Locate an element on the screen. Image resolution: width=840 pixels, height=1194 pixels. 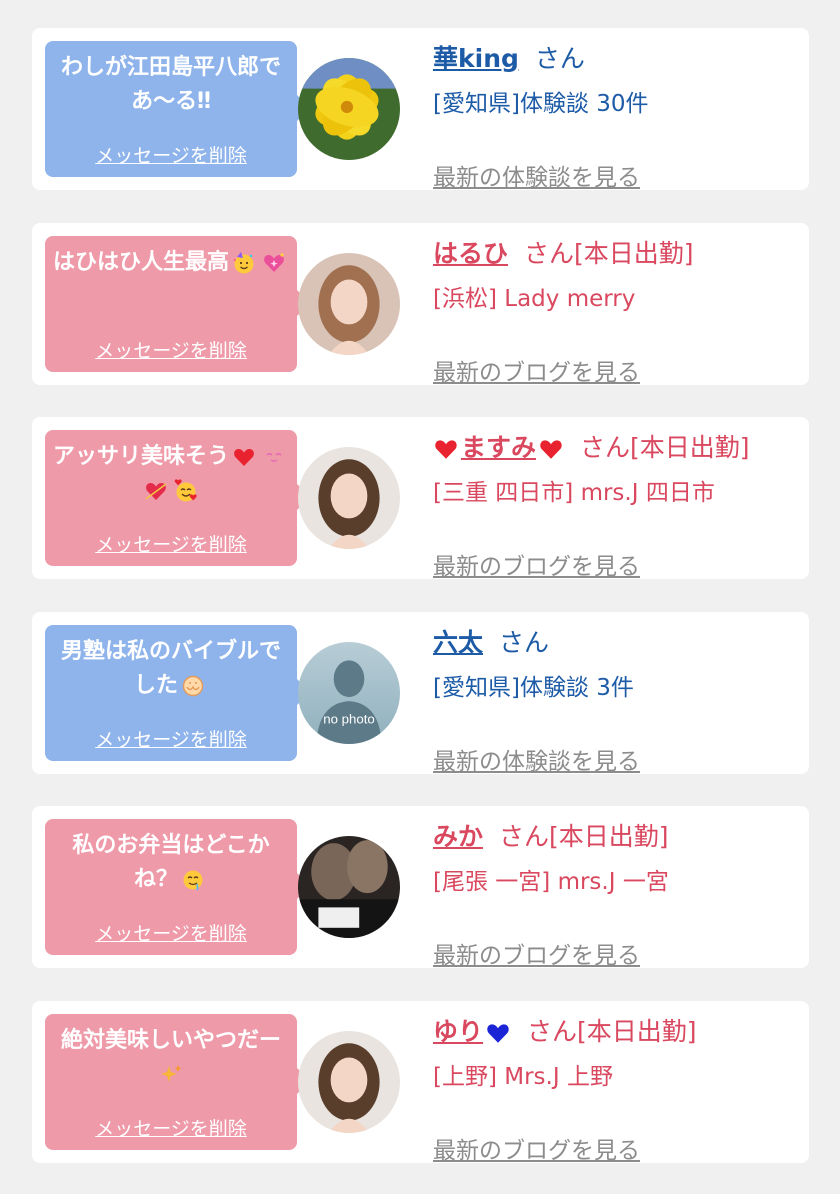
message-text: 私のお弁当はどこかね？ is located at coordinates (171, 862).